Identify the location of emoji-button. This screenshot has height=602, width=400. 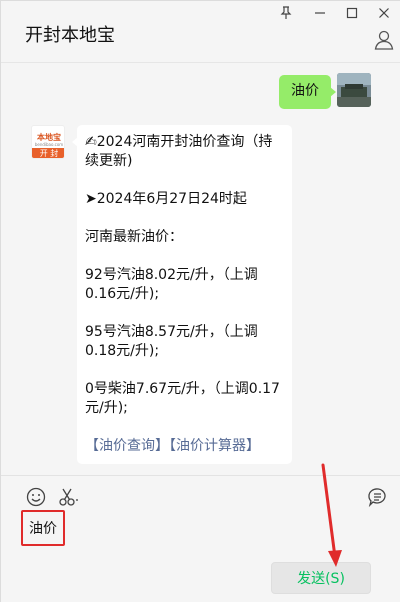
(36, 497).